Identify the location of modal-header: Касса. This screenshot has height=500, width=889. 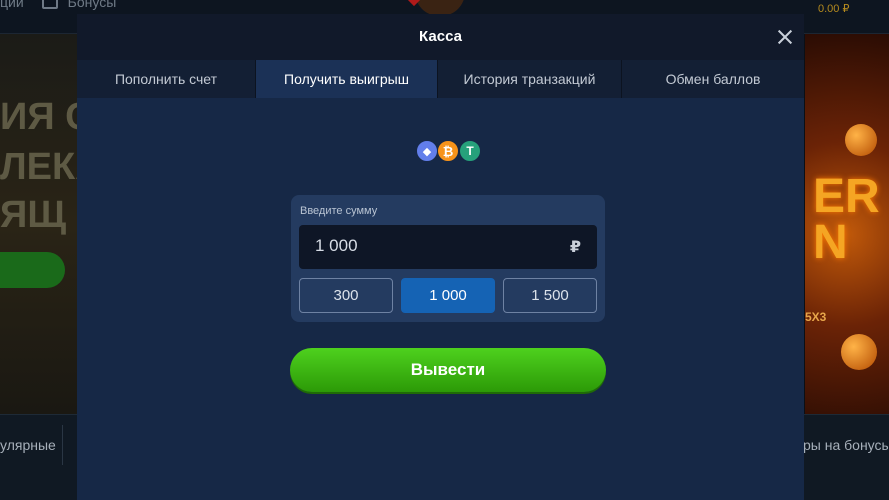
(440, 37).